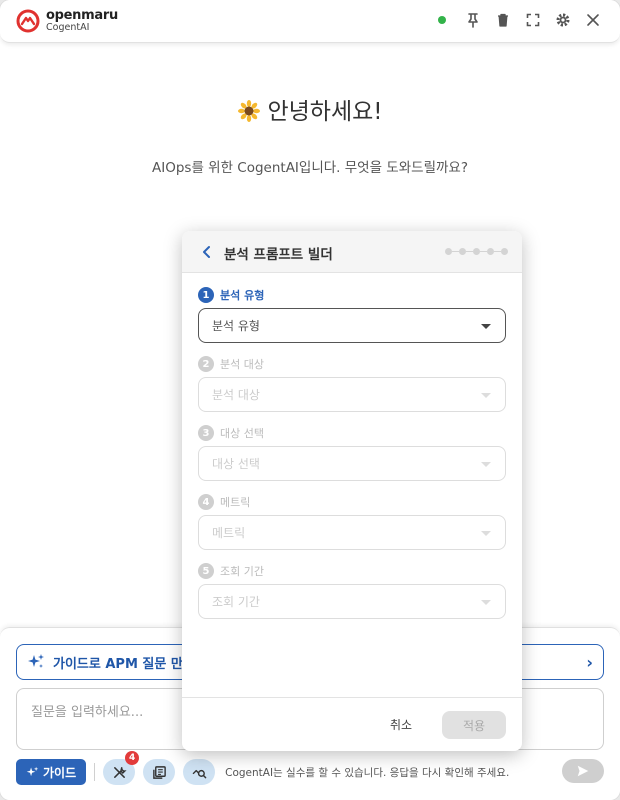 Image resolution: width=620 pixels, height=800 pixels. What do you see at coordinates (589, 662) in the screenshot?
I see `chevron-right-icon: ›` at bounding box center [589, 662].